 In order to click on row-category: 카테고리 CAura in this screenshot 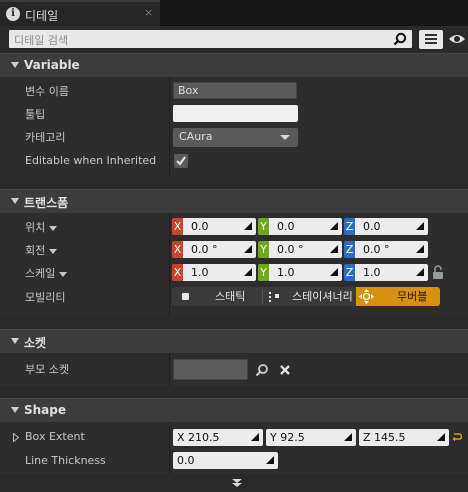, I will do `click(234, 136)`.